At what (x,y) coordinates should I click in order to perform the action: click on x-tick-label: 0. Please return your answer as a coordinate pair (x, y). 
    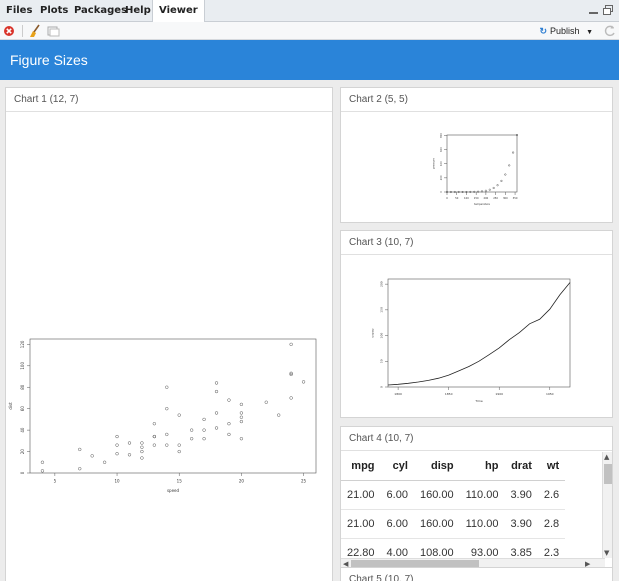
    Looking at the image, I should click on (447, 198).